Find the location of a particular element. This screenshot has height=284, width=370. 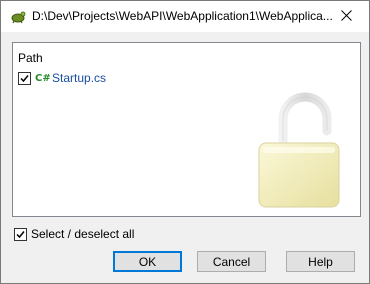

select-all-checkbox is located at coordinates (20, 234).